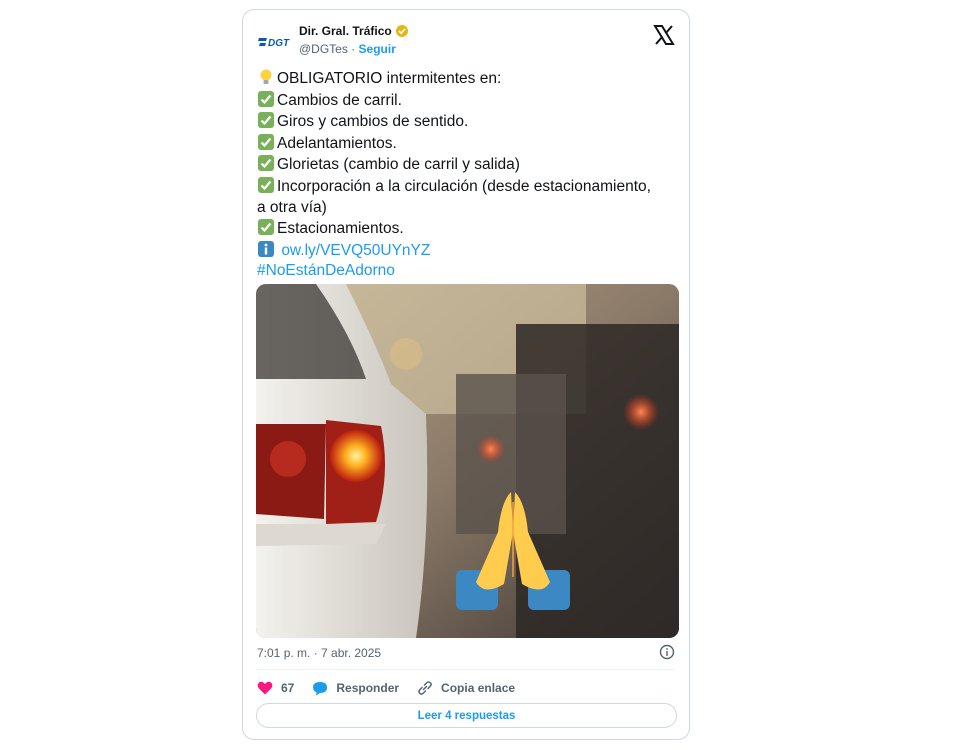  I want to click on tweet-actions: 67 Responder Copia enlace, so click(395, 688).